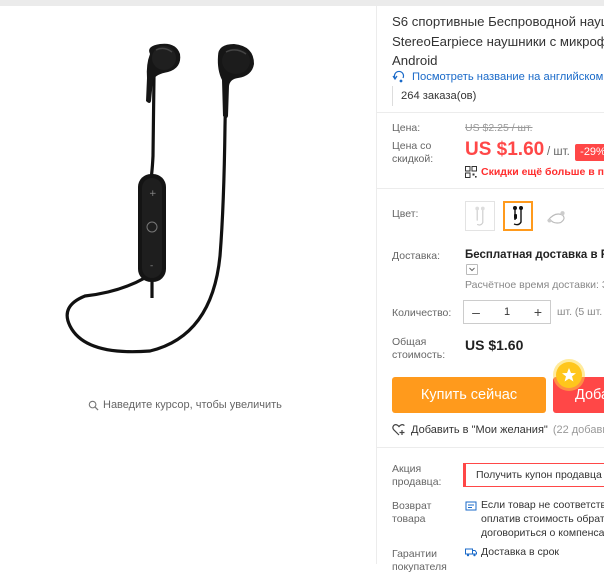  I want to click on price-label: Цена:, so click(406, 128).